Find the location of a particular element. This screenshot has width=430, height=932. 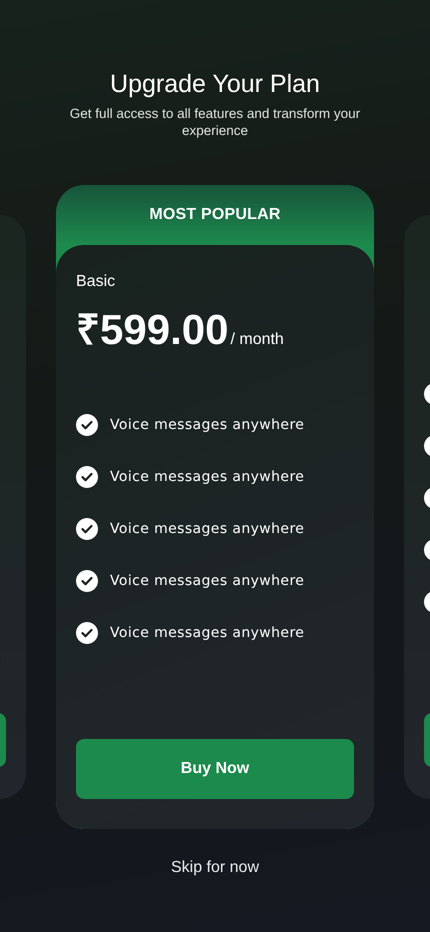

plan-name: Basic is located at coordinates (96, 282).